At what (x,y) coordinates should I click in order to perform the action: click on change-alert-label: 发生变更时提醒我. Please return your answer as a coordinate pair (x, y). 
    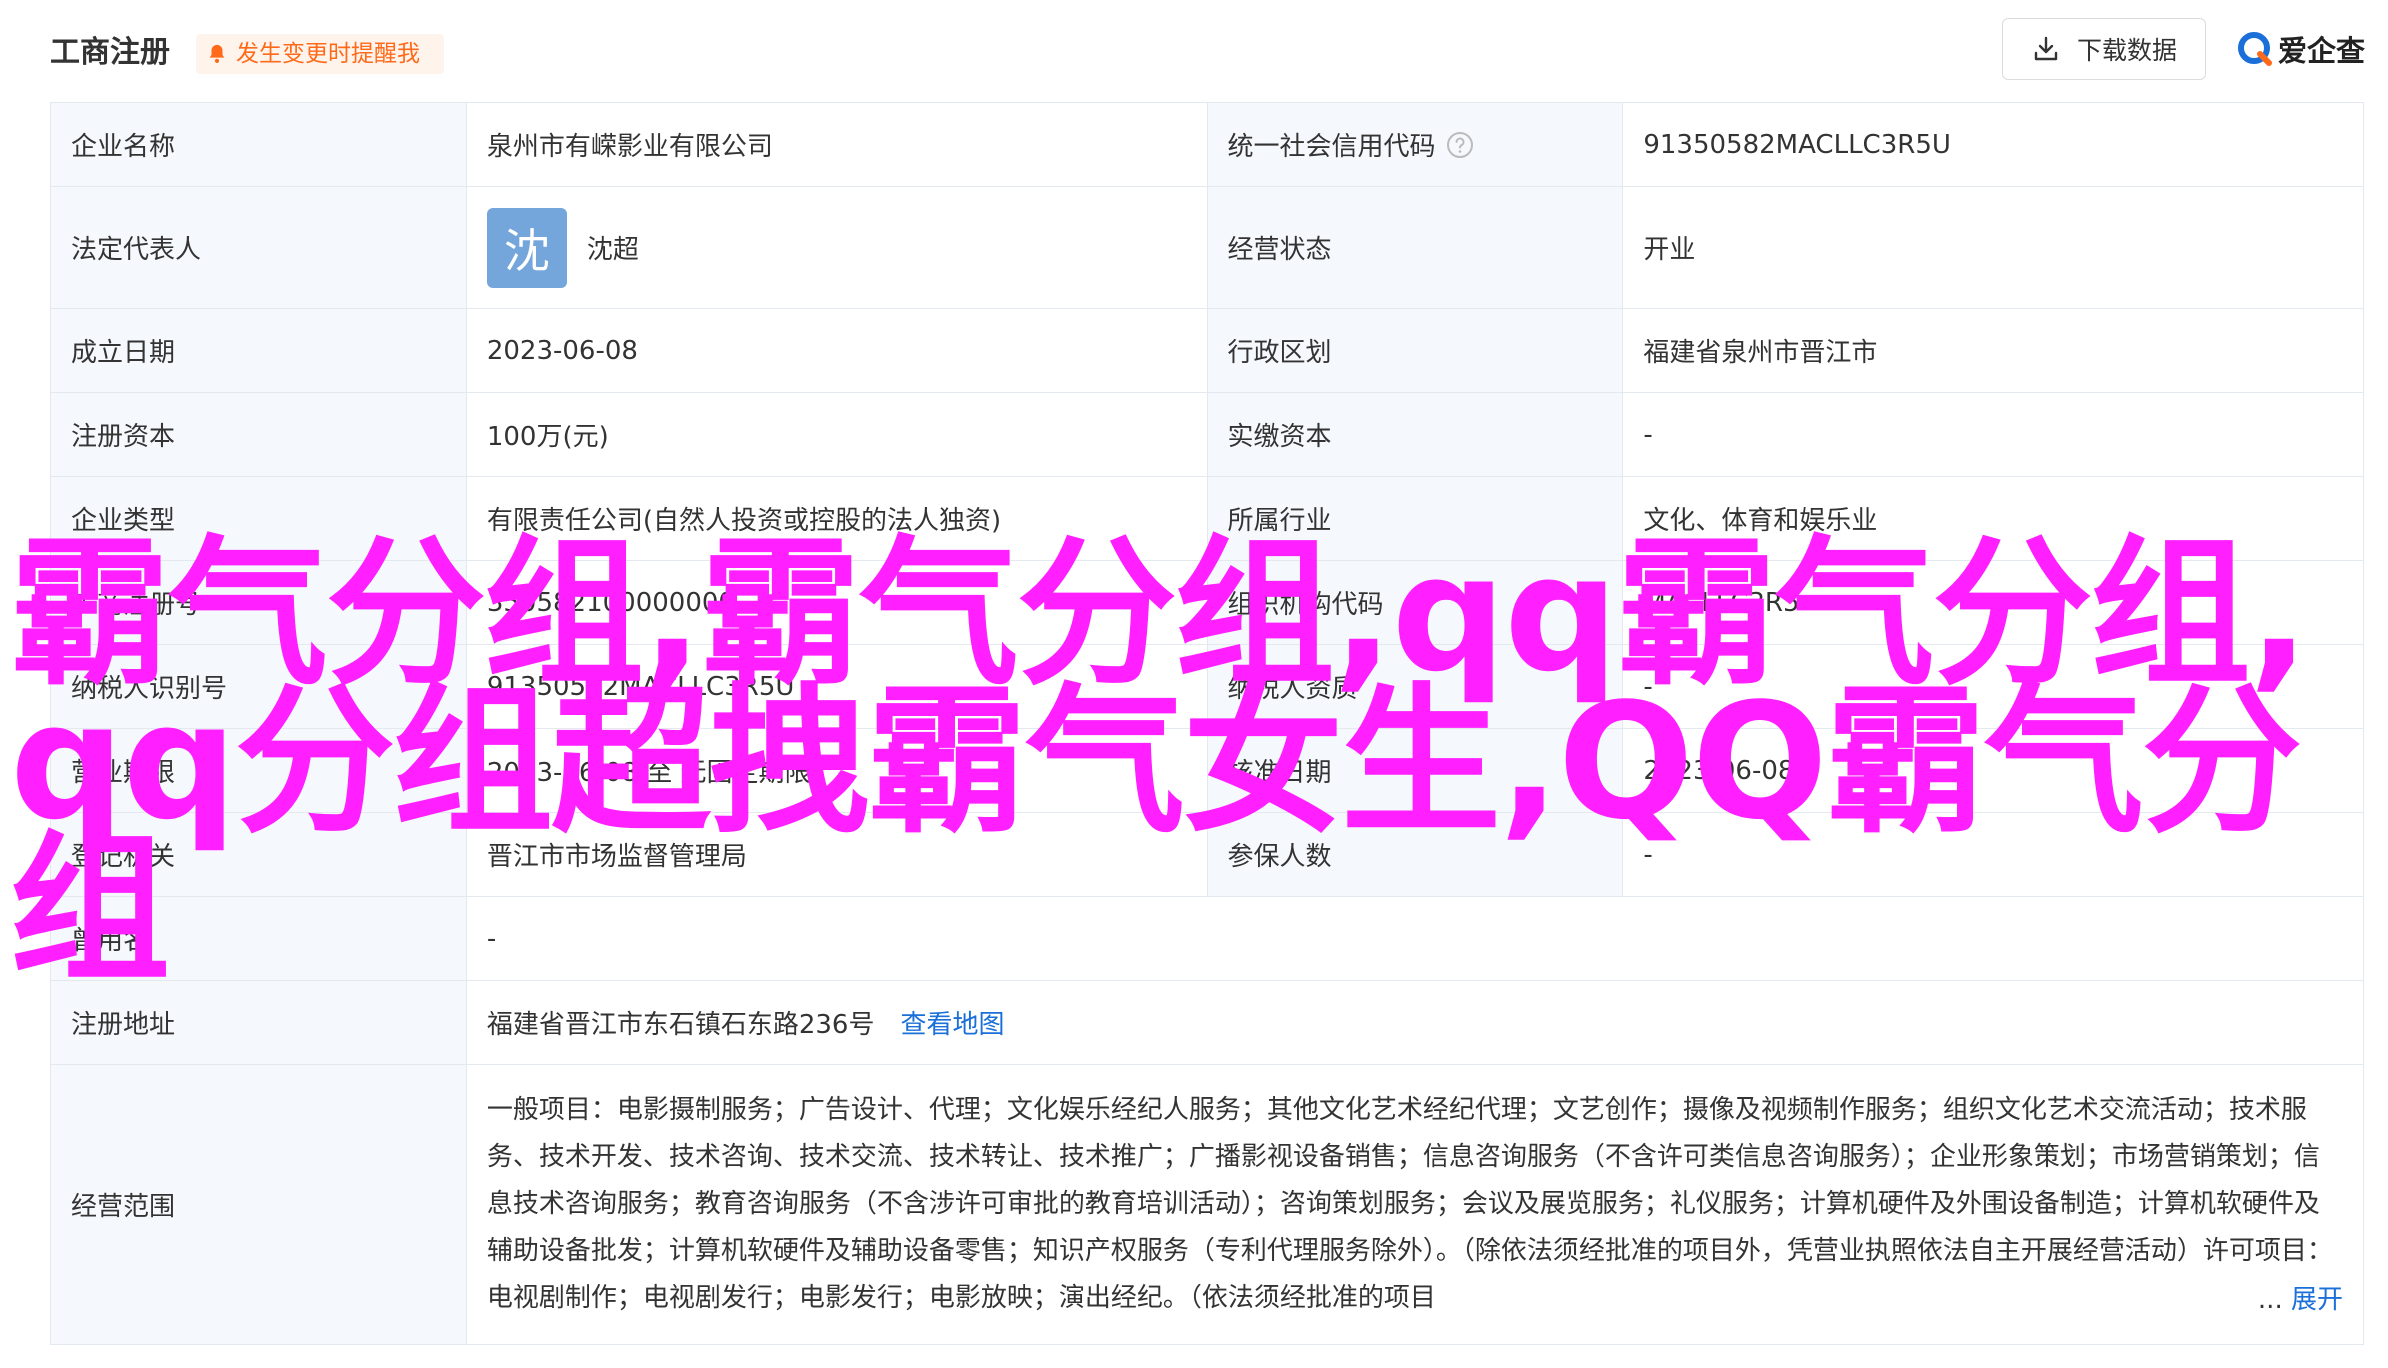
    Looking at the image, I should click on (328, 54).